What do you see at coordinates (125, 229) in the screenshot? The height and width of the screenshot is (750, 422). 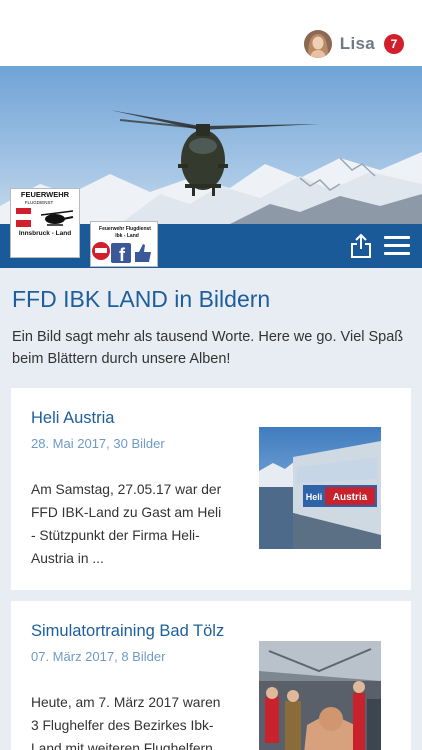 I see `svg-text: Feuerwehr Flugdienst` at bounding box center [125, 229].